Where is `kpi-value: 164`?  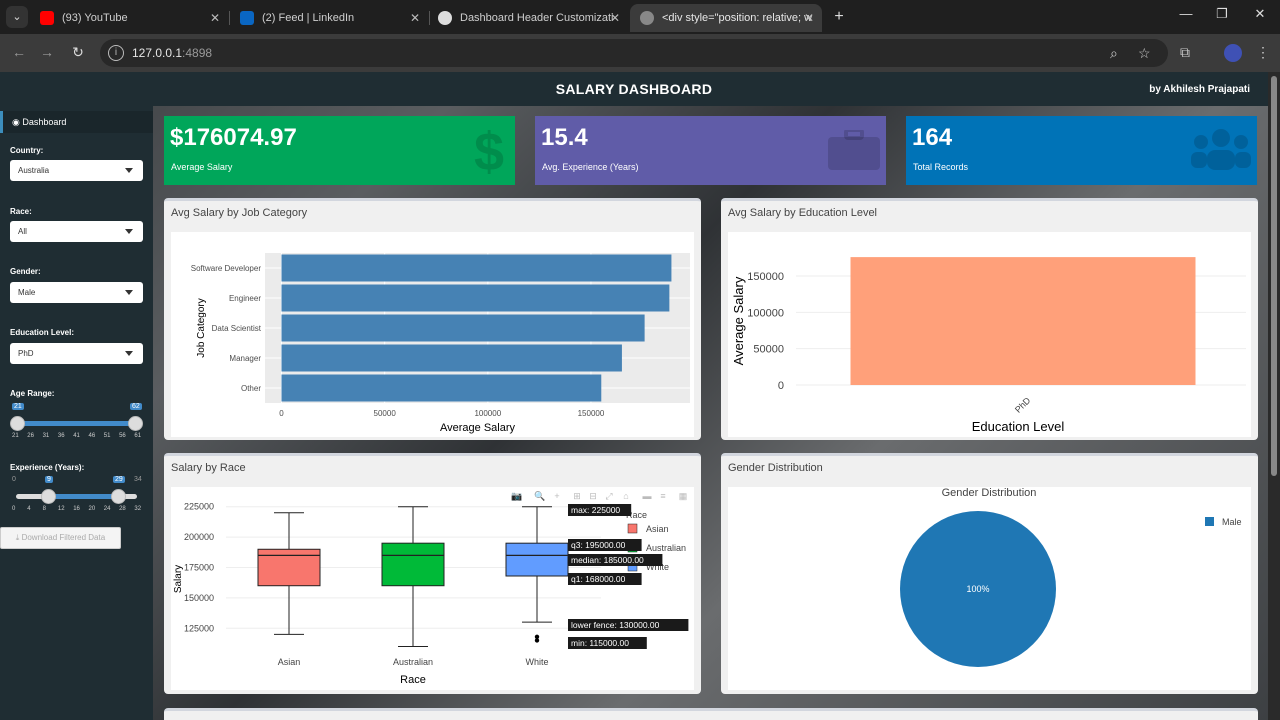
kpi-value: 164 is located at coordinates (932, 137).